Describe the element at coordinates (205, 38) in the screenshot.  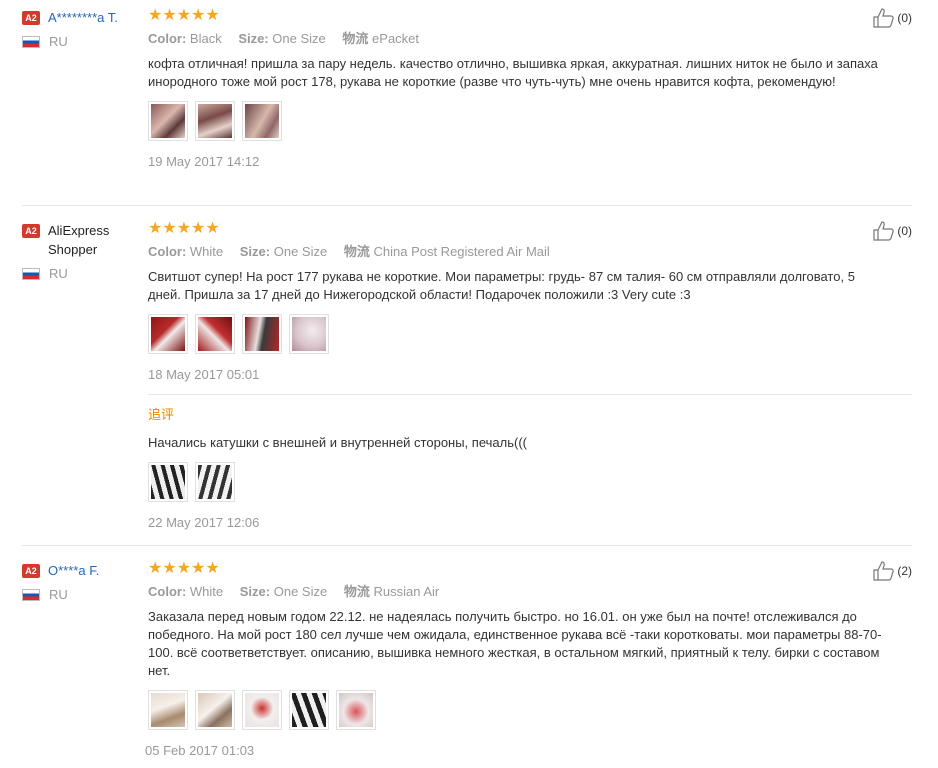
I see `attr-color: Black` at that location.